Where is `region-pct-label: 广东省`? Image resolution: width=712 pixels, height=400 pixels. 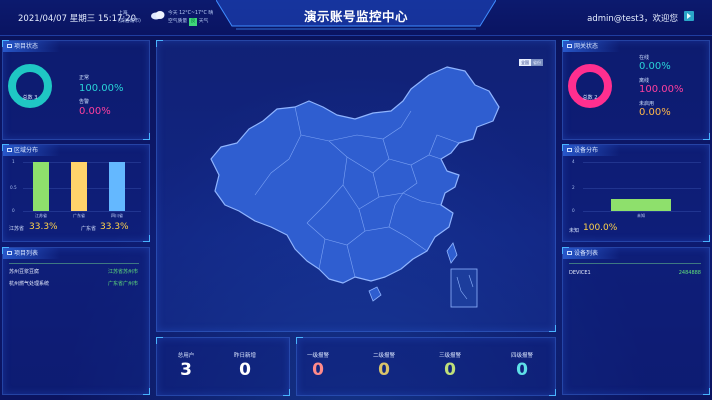 region-pct-label: 广东省 is located at coordinates (89, 229).